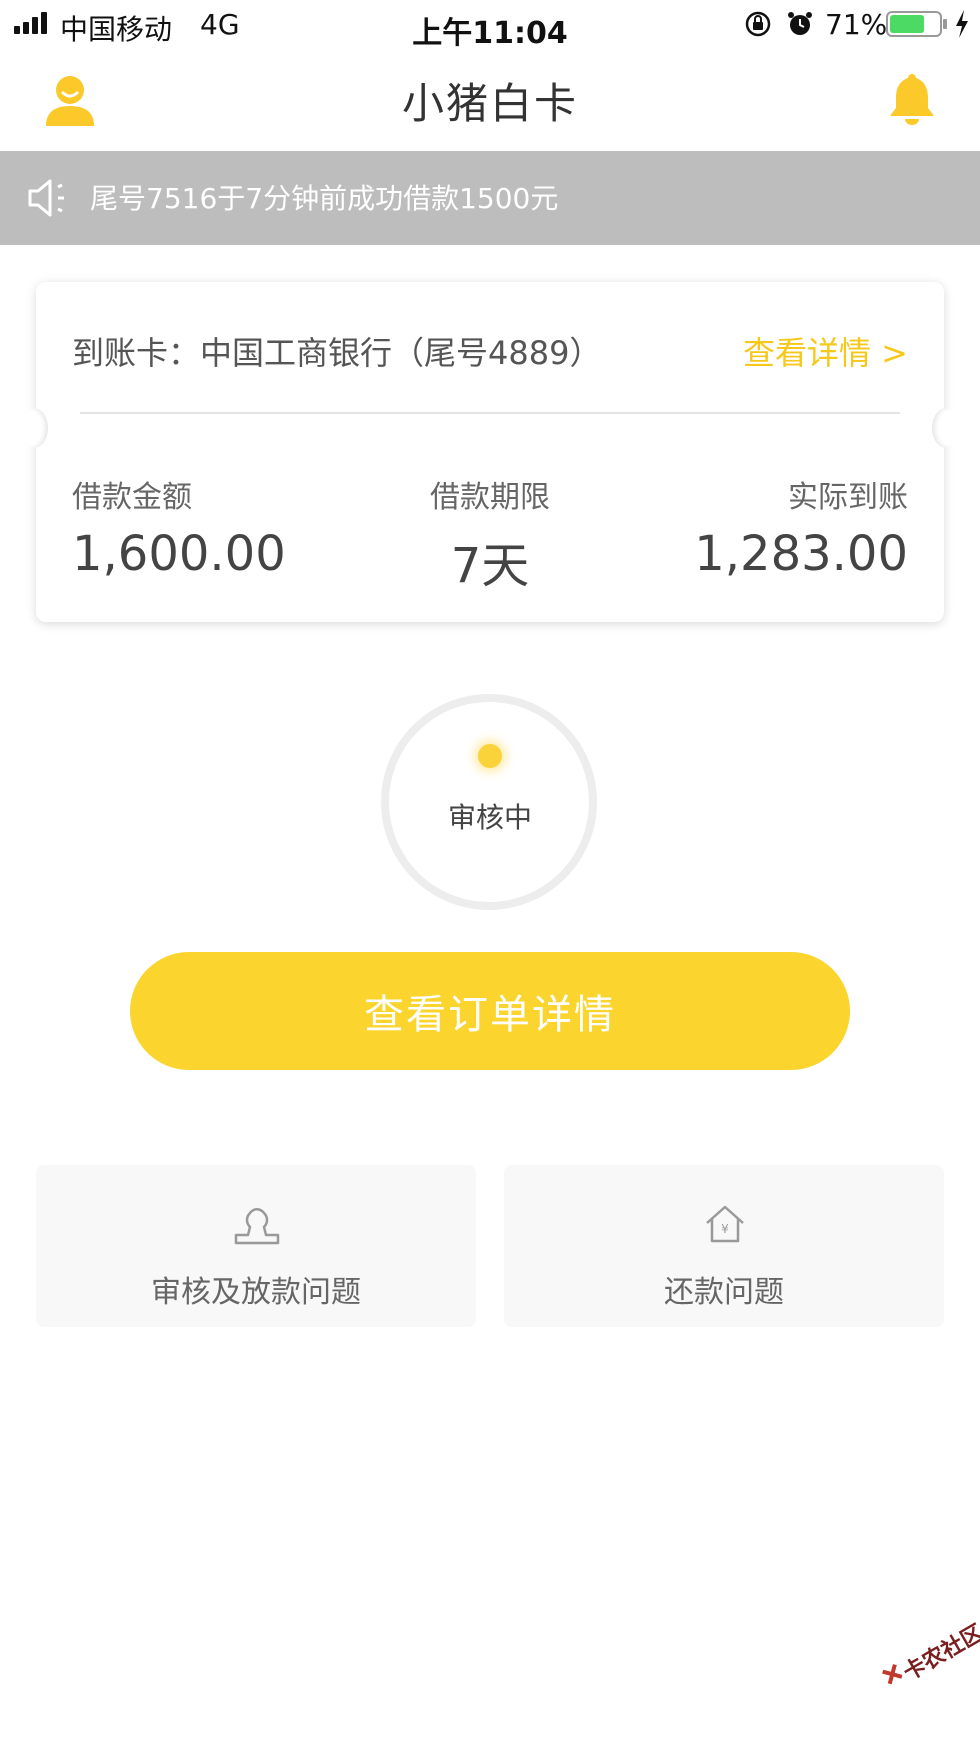 This screenshot has height=1743, width=980. What do you see at coordinates (490, 413) in the screenshot?
I see `card-divider` at bounding box center [490, 413].